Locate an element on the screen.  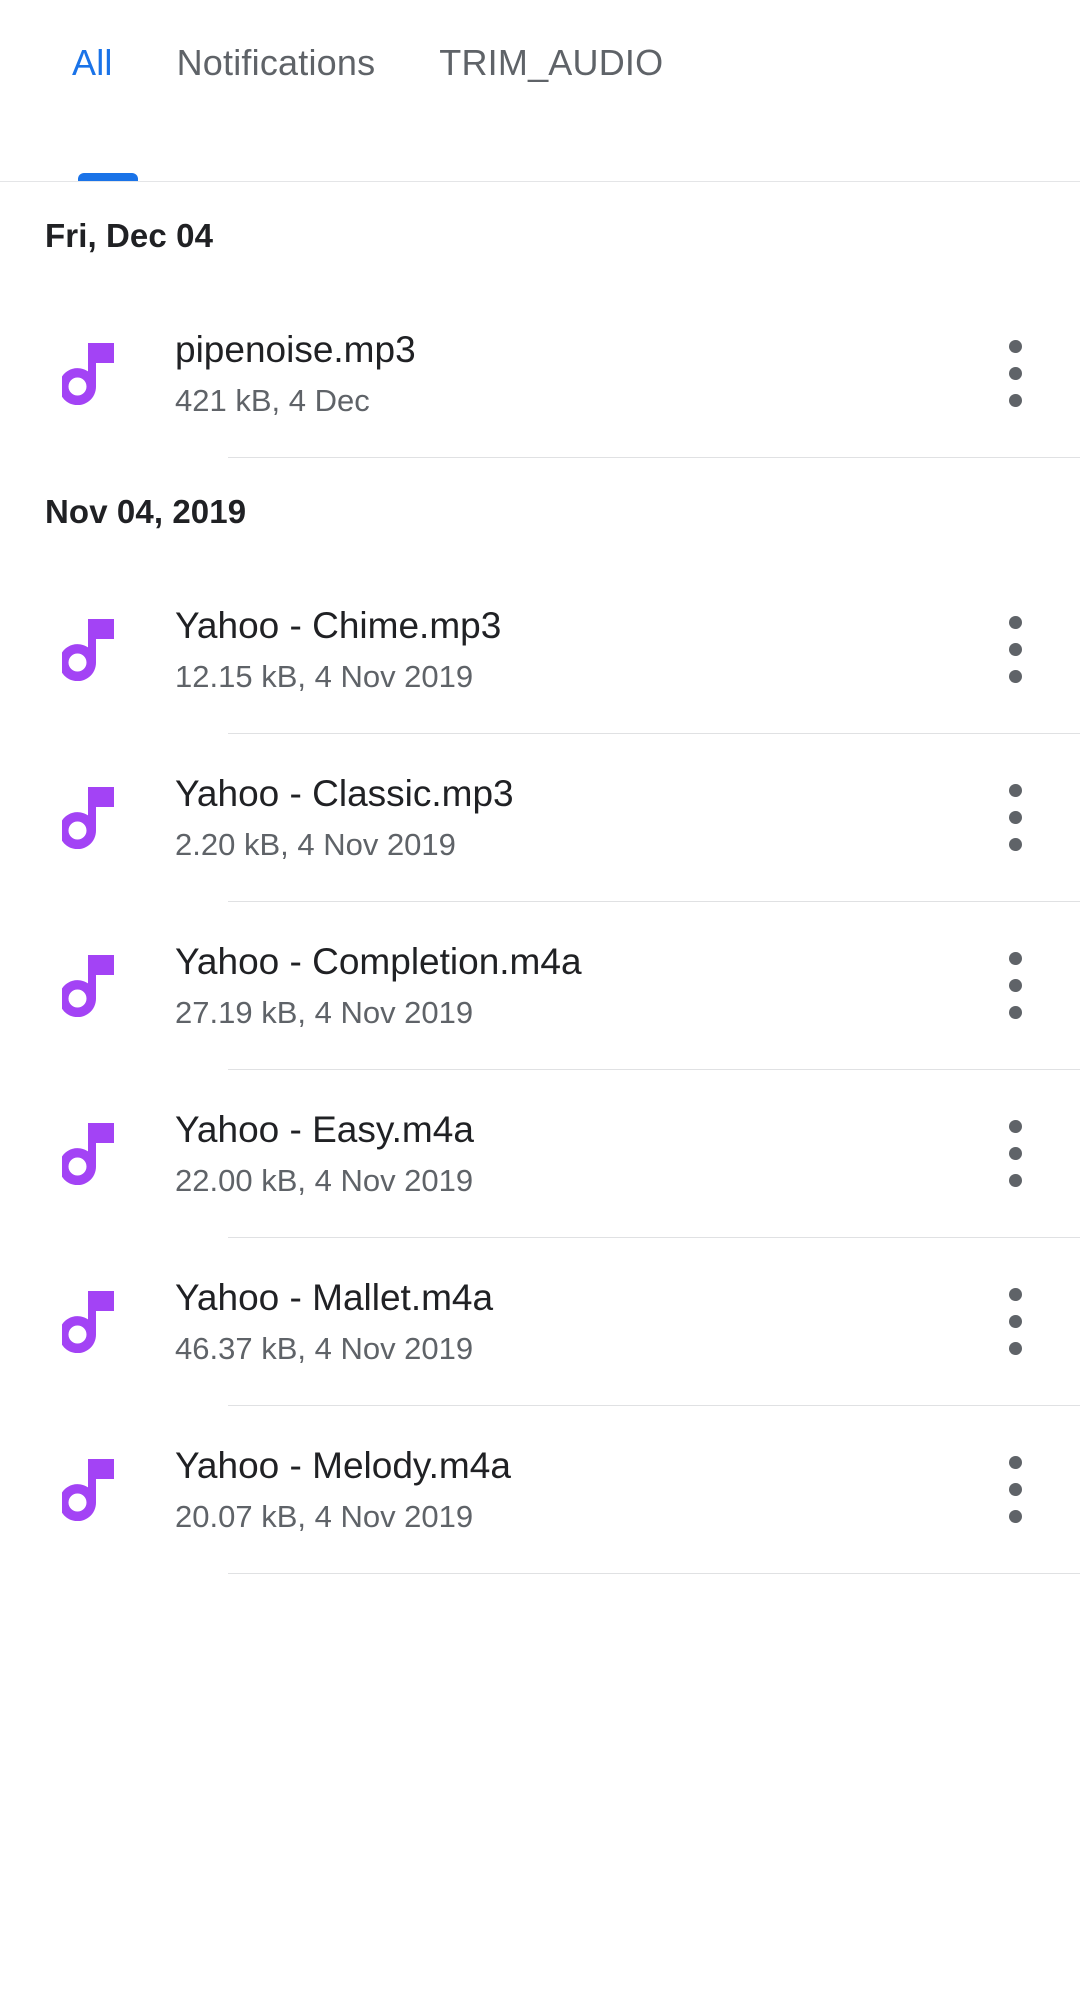
file-info: Yahoo - Chime.mp3 12.15 kB, 4 Nov 2019 is located at coordinates (562, 649).